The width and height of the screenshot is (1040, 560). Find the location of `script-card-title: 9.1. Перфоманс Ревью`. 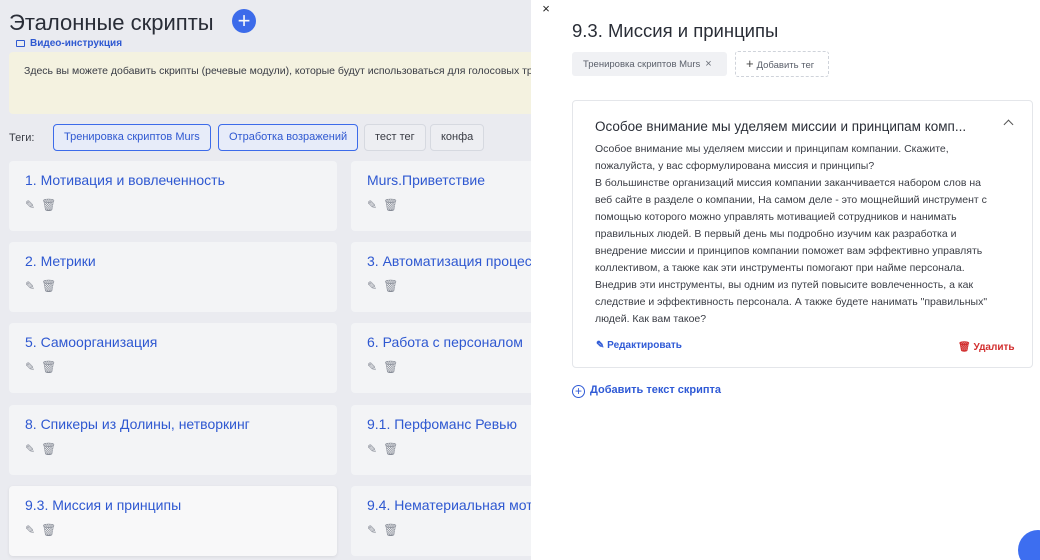

script-card-title: 9.1. Перфоманс Ревью is located at coordinates (442, 424).